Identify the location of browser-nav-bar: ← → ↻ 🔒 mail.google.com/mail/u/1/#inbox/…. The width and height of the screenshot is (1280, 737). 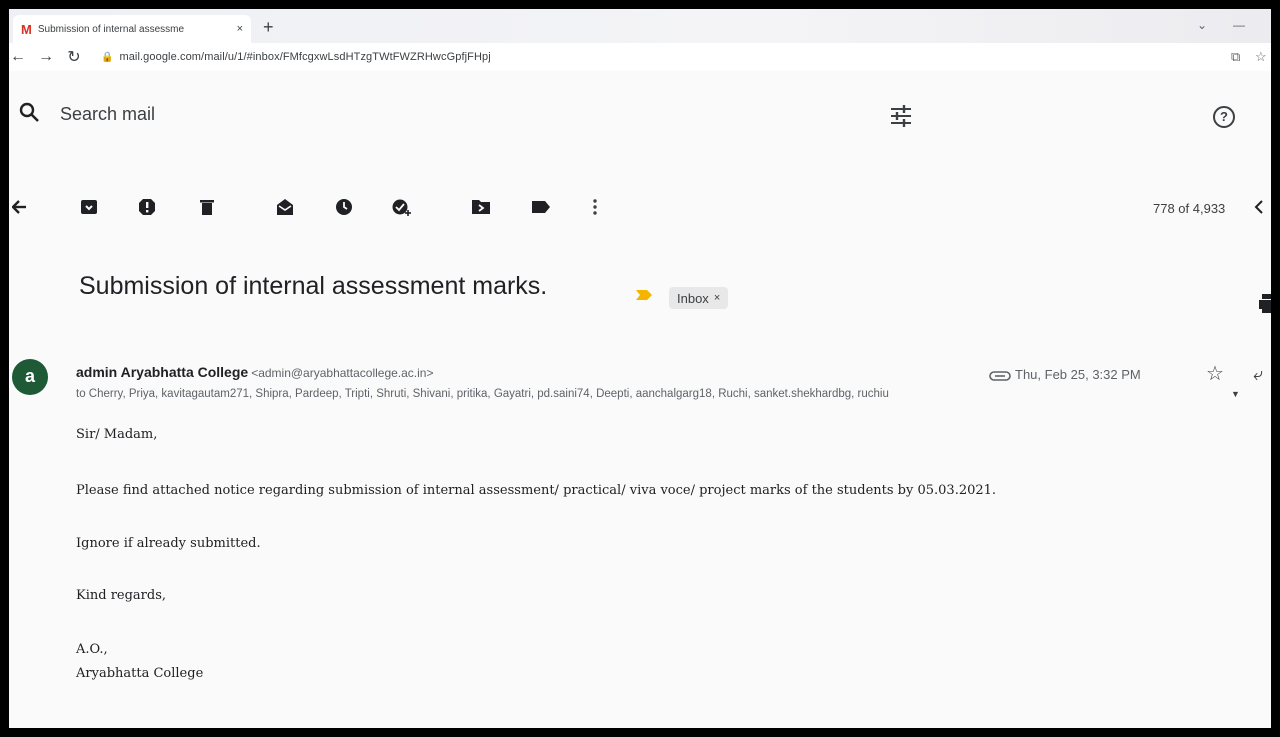
(640, 57).